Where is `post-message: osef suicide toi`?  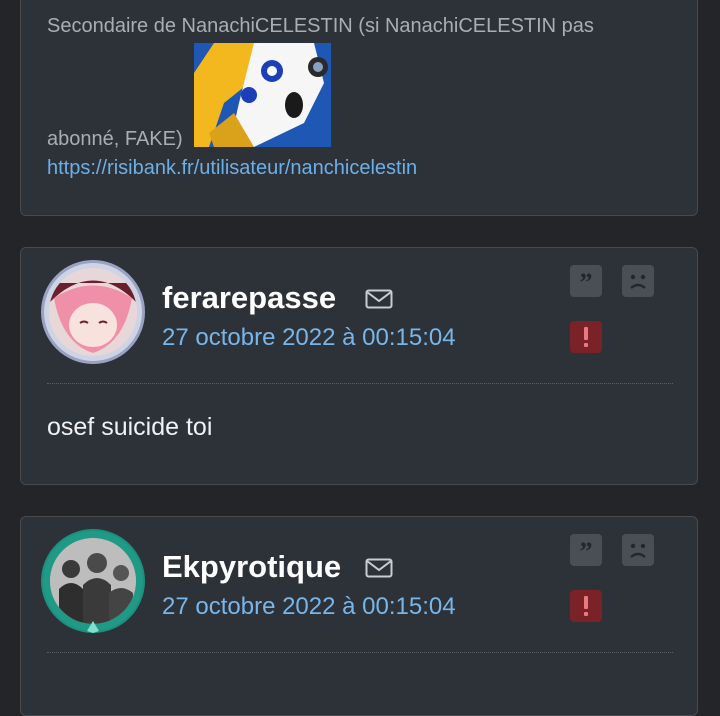 post-message: osef suicide toi is located at coordinates (130, 427).